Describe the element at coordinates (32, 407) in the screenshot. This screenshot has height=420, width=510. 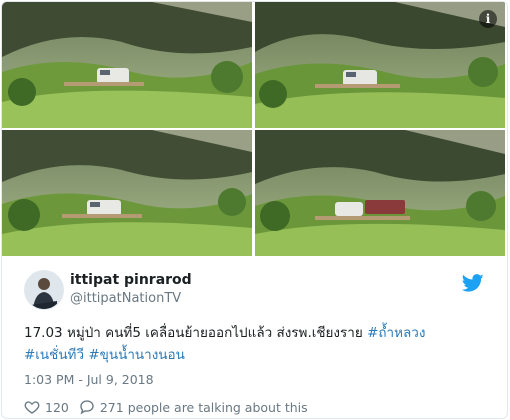
I see `heart-icon` at that location.